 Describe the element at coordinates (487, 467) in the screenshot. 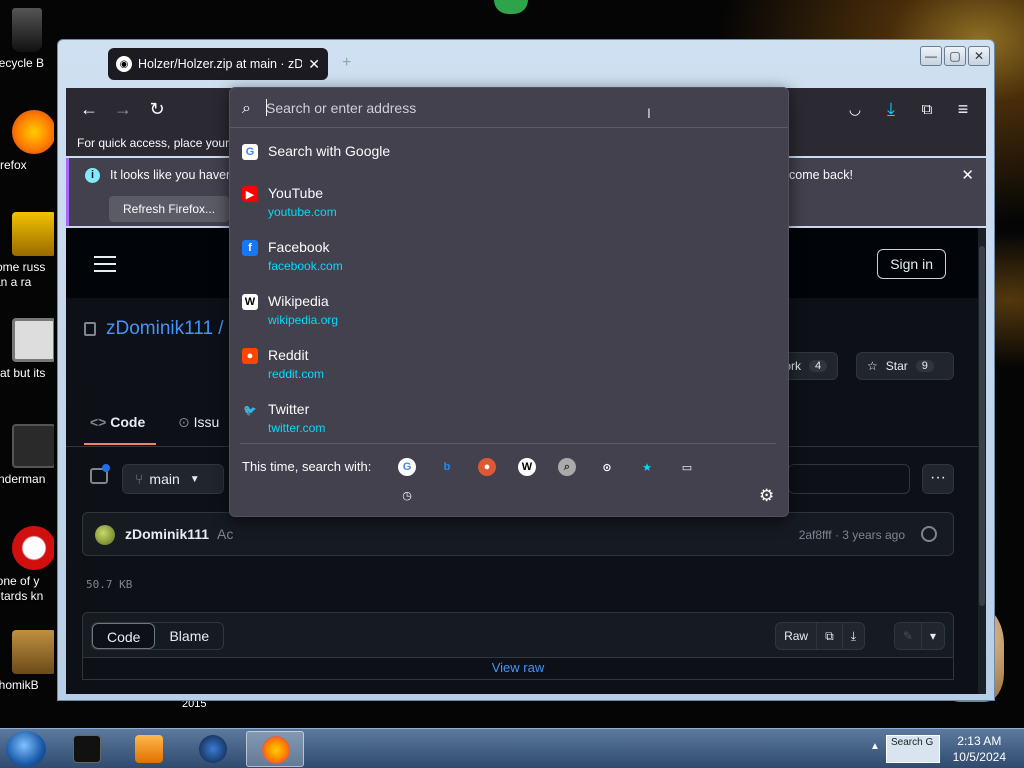

I see `duckduckgo-engine-icon: ●` at that location.